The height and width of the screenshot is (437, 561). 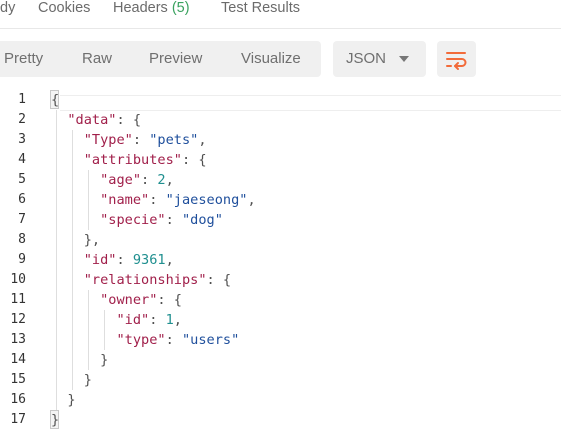 I want to click on tab-cookies: Cookies, so click(x=64, y=10).